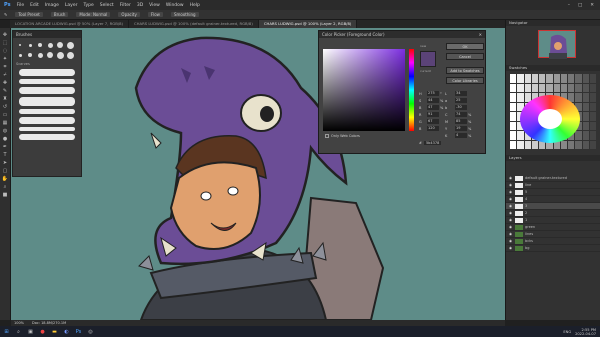 The width and height of the screenshot is (600, 337). I want to click on cancel-button: Cancel, so click(465, 56).